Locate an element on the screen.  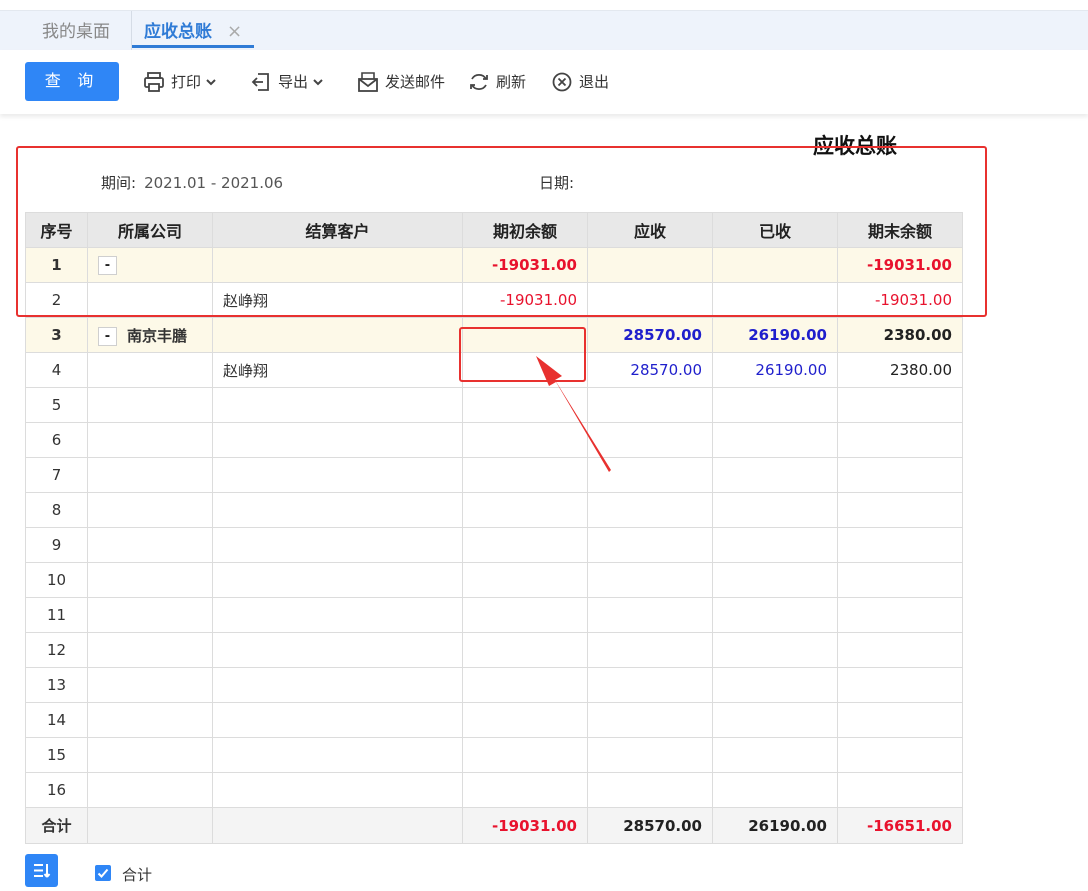
print-button: 打印 is located at coordinates (183, 81).